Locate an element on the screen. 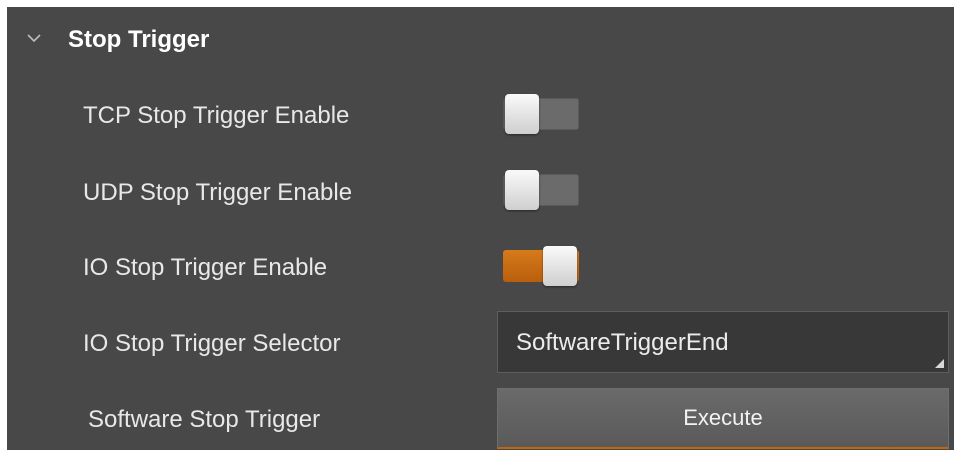  udp-stop-trigger-enable-label: UDP Stop Trigger Enable is located at coordinates (218, 192).